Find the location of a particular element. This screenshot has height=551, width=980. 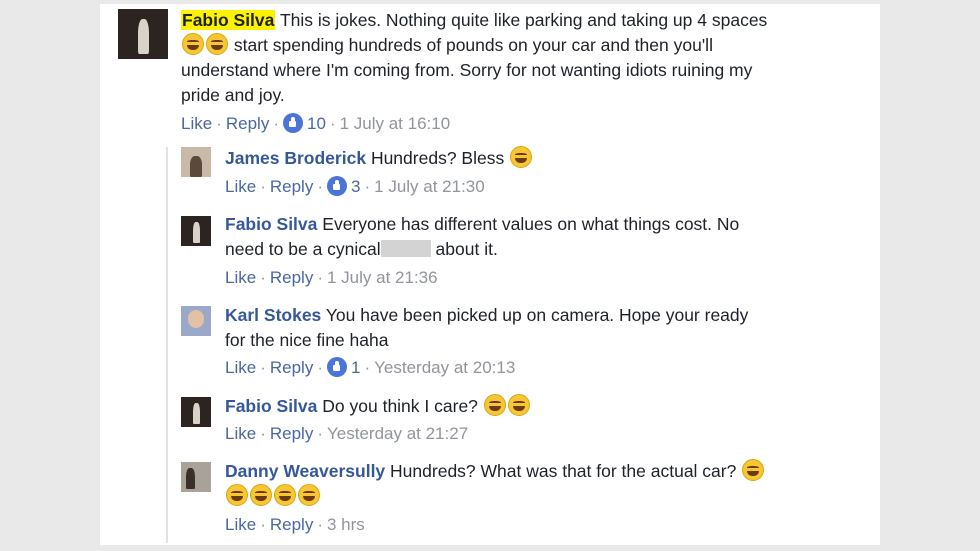

like-count: 10 is located at coordinates (316, 123).